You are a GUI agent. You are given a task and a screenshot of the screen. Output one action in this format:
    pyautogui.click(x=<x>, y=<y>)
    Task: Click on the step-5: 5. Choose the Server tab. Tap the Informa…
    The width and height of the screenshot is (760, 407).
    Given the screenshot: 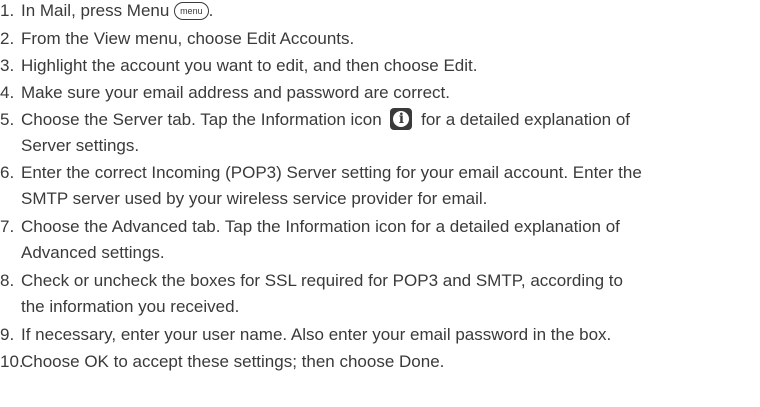 What is the action you would take?
    pyautogui.click(x=315, y=133)
    